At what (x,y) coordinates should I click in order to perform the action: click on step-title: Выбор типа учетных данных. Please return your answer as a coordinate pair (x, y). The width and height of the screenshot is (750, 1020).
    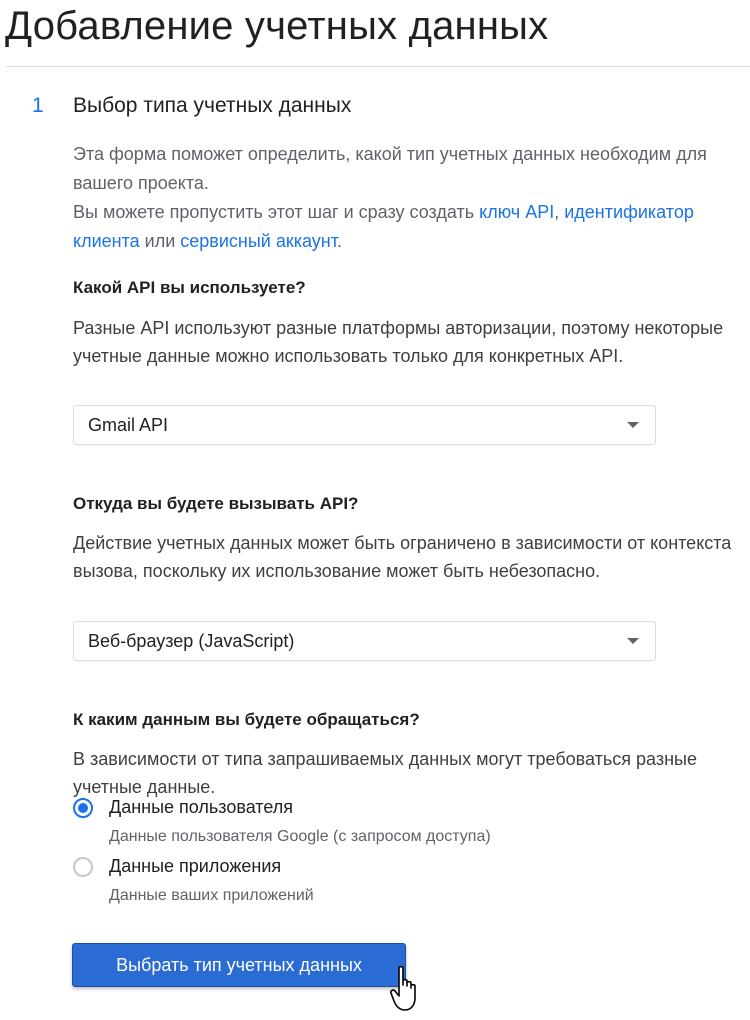
    Looking at the image, I should click on (212, 105).